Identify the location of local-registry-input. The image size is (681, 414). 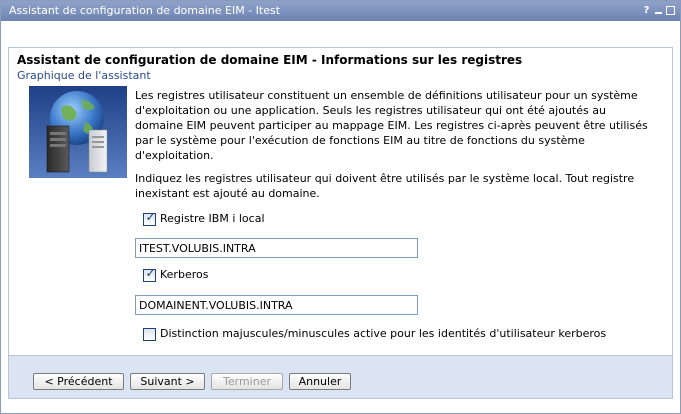
(276, 248).